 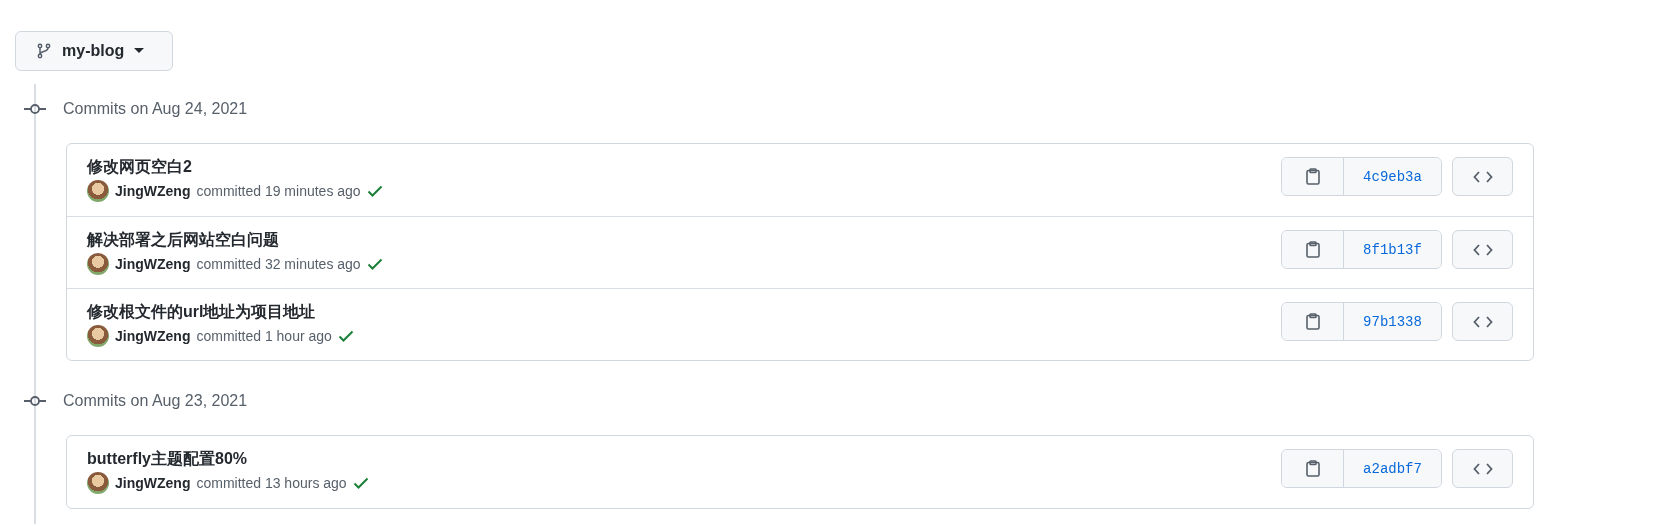 What do you see at coordinates (278, 264) in the screenshot?
I see `commit-time: committed 32 minutes ago` at bounding box center [278, 264].